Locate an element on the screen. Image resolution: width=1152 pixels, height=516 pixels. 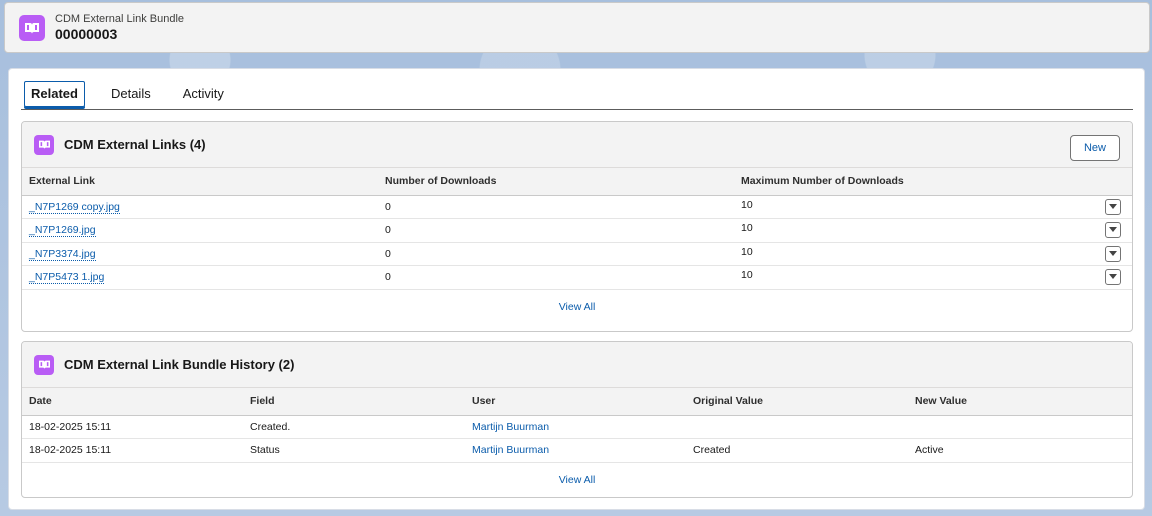
tab-related: Related is located at coordinates (54, 94).